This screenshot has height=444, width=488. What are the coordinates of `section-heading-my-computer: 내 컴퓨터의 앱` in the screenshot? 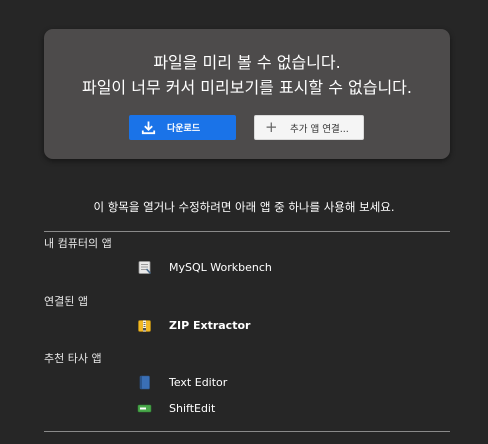 It's located at (78, 243).